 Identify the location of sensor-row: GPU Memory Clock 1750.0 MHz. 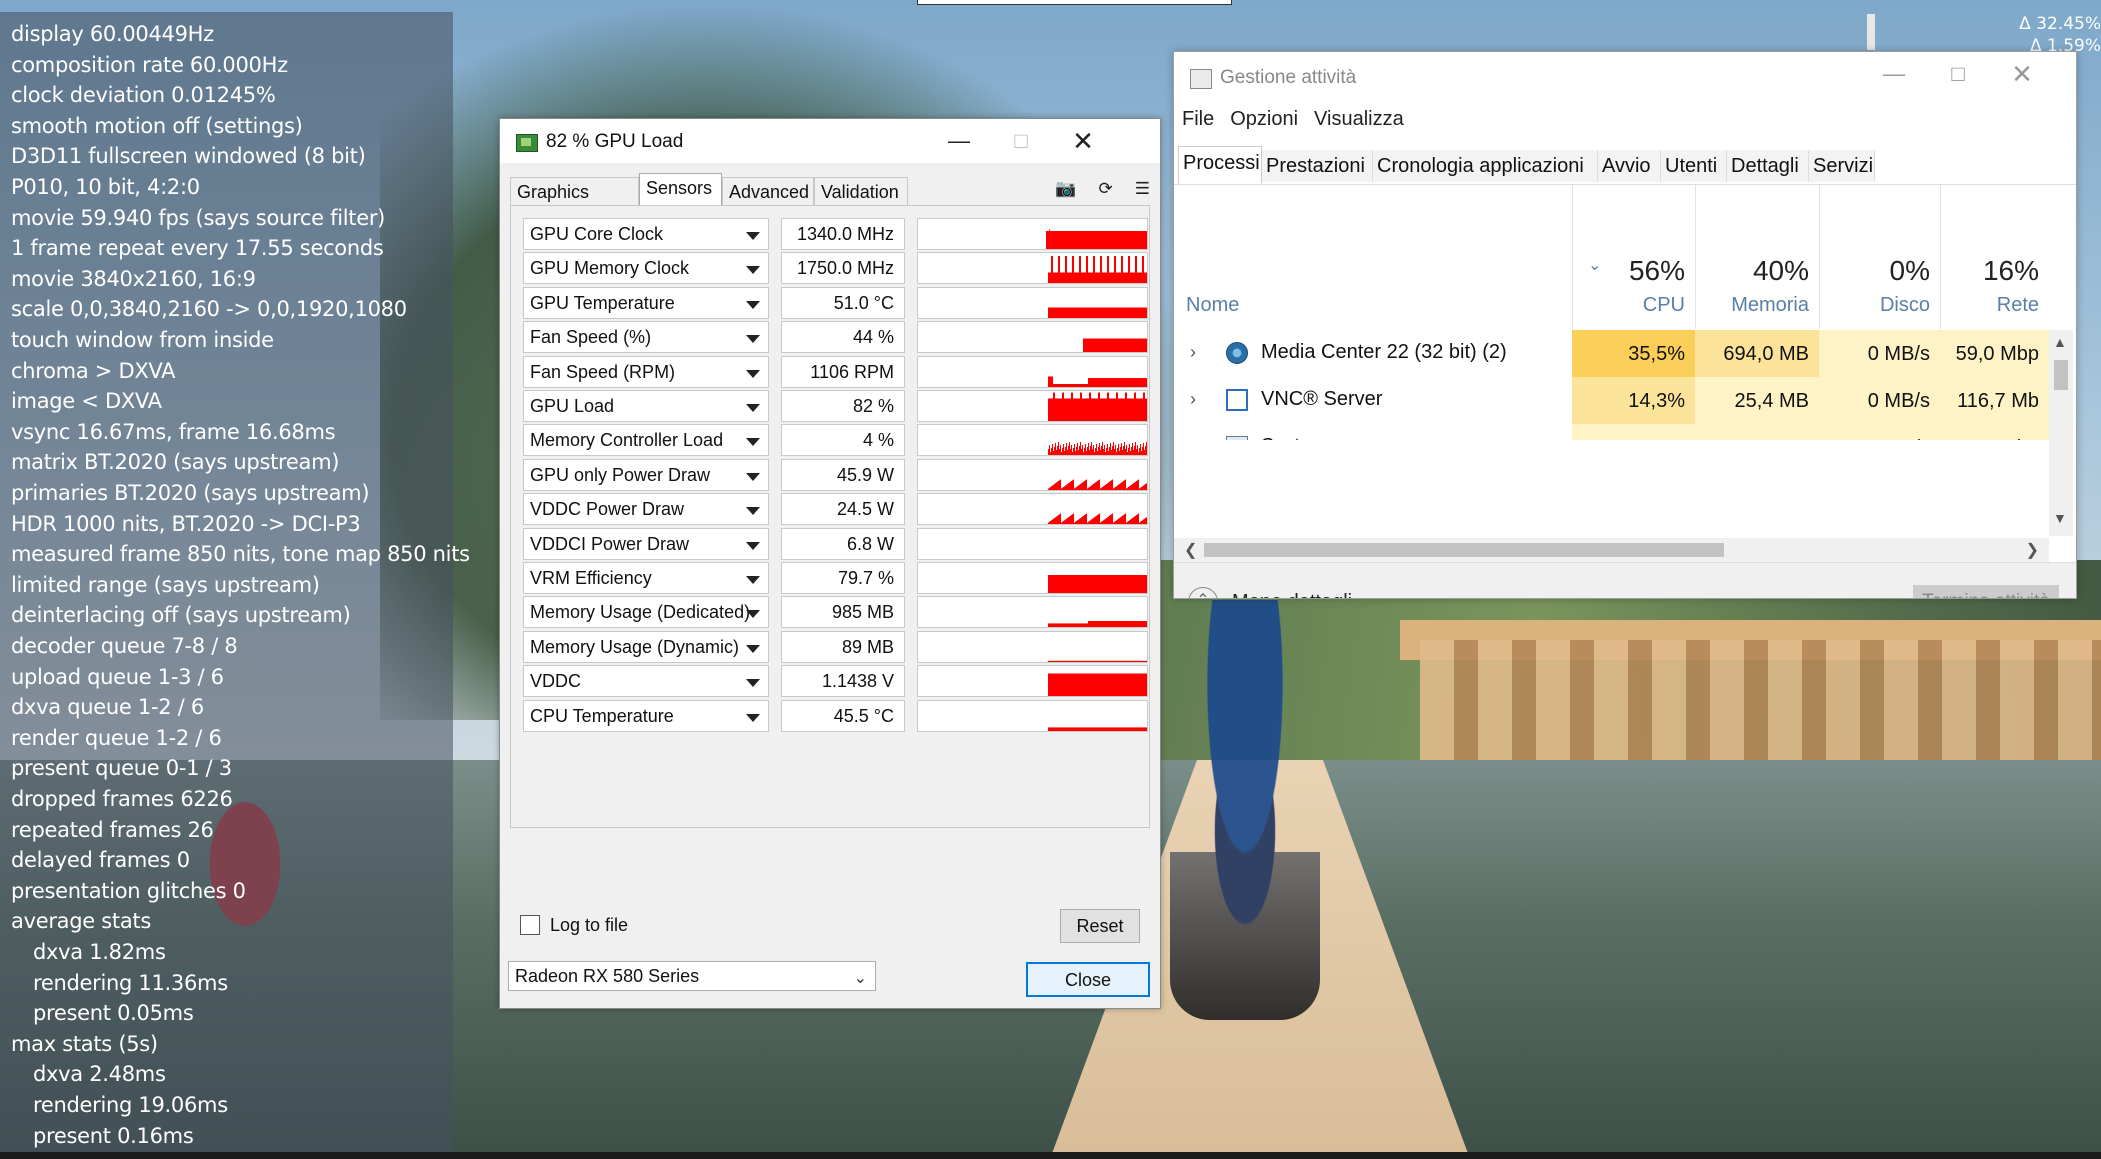
(835, 268).